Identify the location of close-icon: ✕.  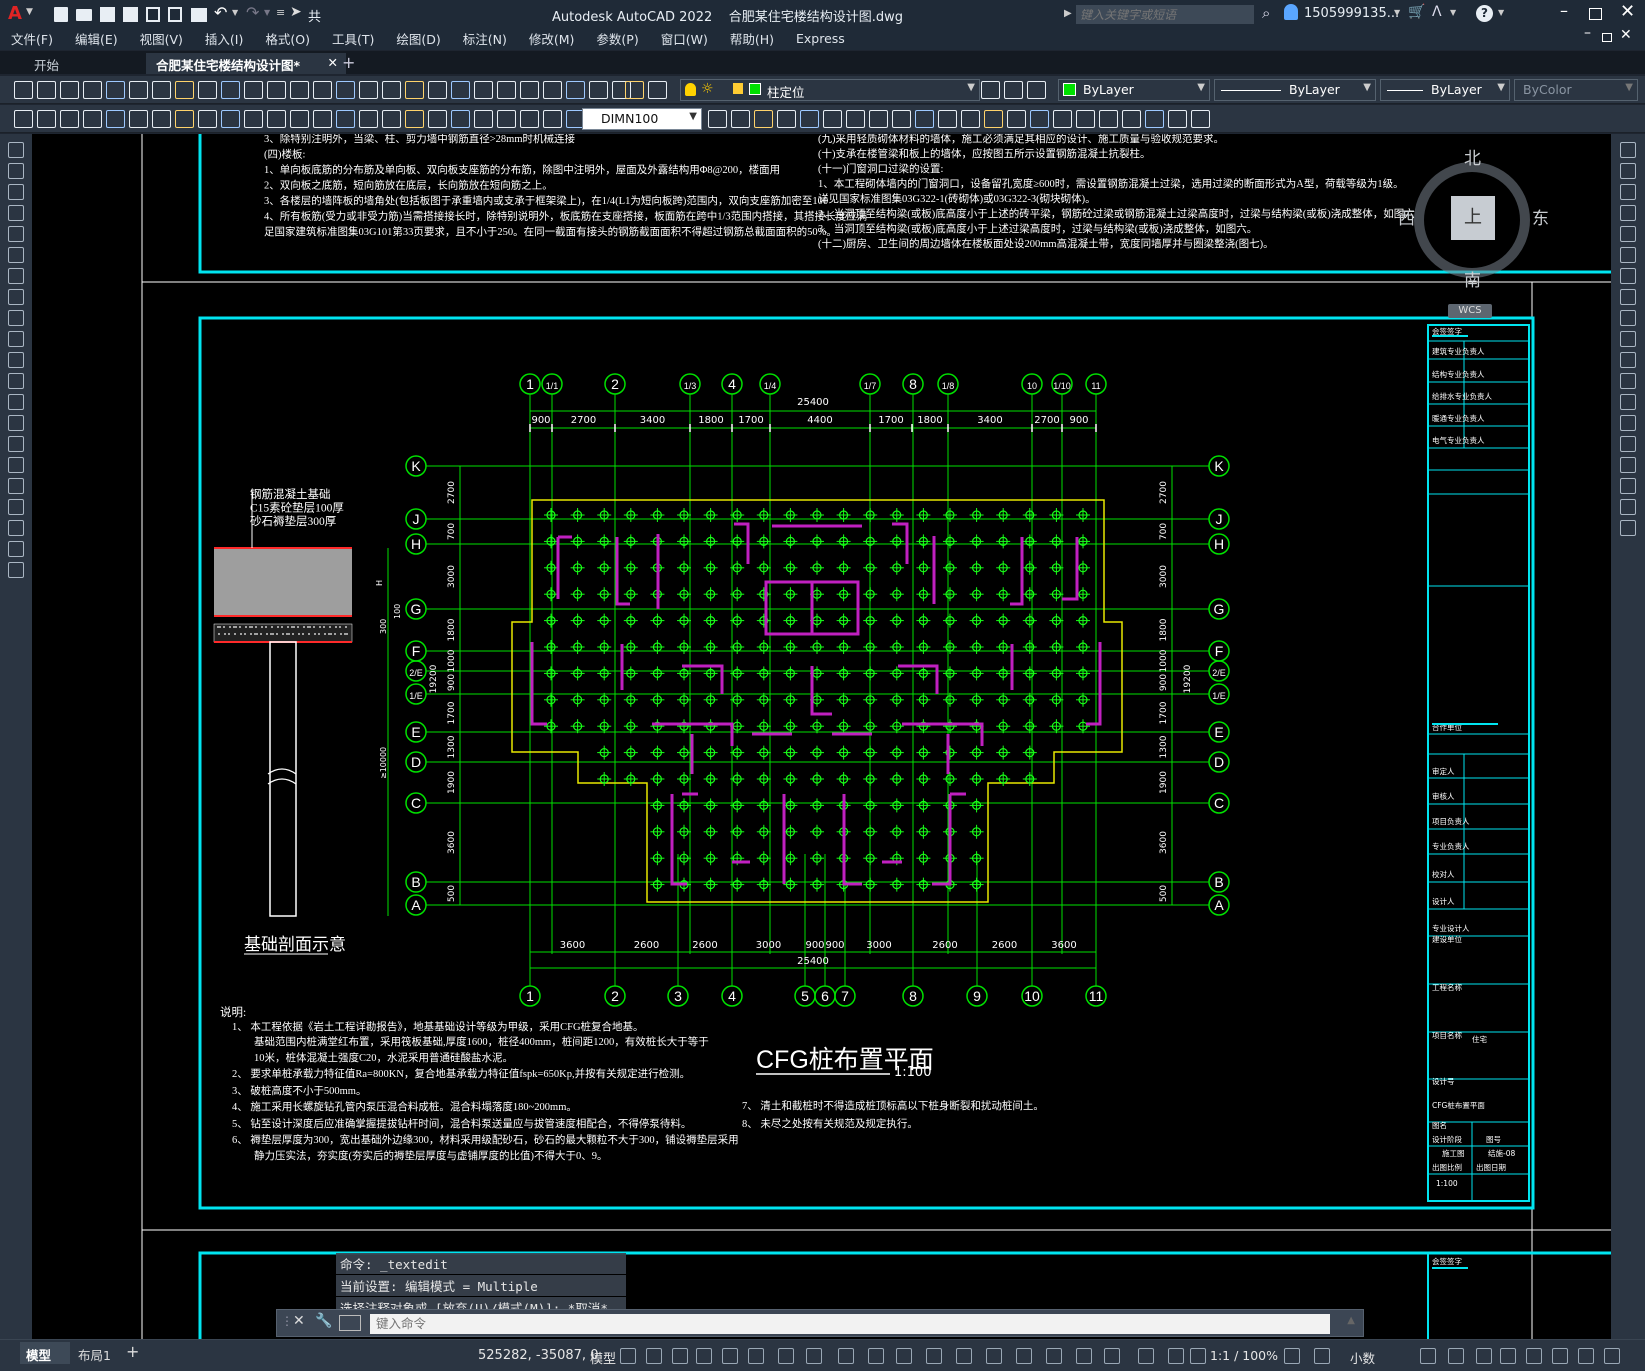
(1627, 11).